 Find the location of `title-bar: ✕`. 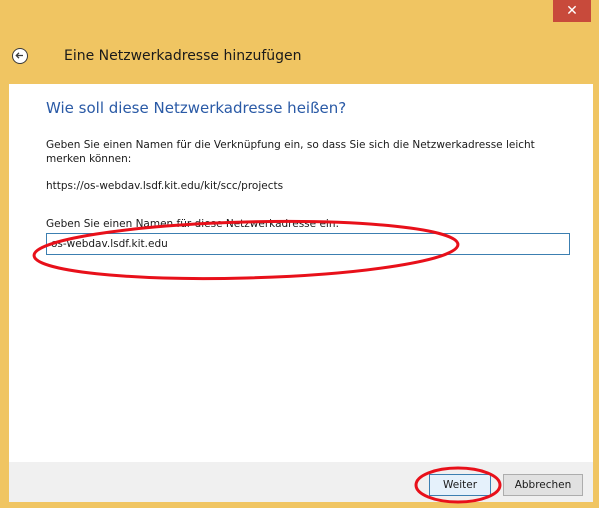

title-bar: ✕ is located at coordinates (299, 13).